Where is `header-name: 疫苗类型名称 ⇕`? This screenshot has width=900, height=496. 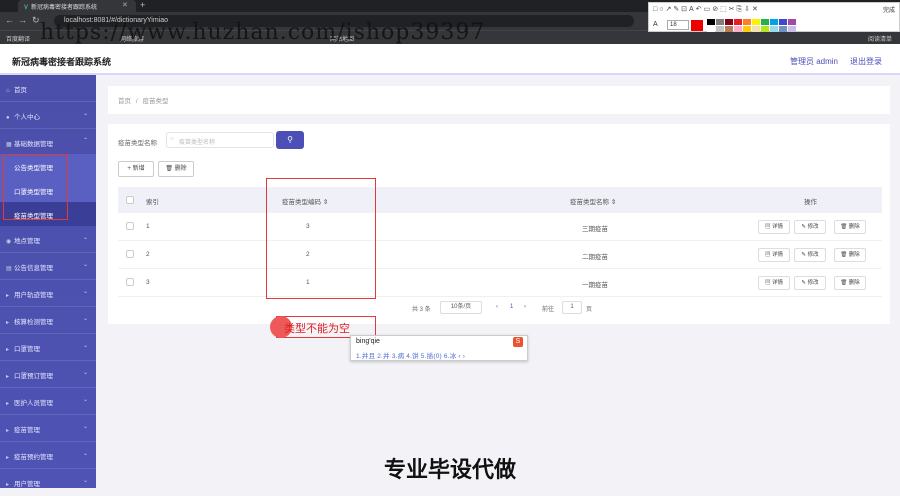
header-name: 疫苗类型名称 ⇕ is located at coordinates (593, 201).